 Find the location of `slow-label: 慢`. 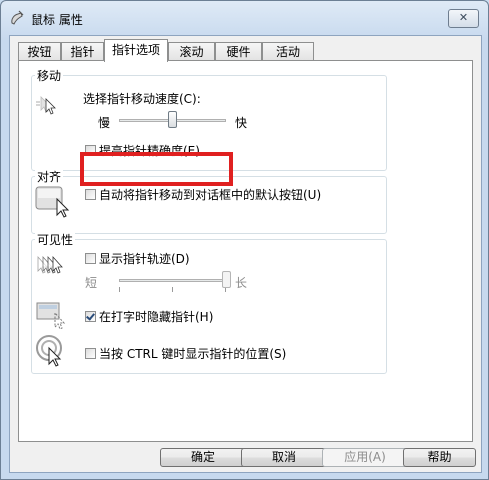

slow-label: 慢 is located at coordinates (104, 123).